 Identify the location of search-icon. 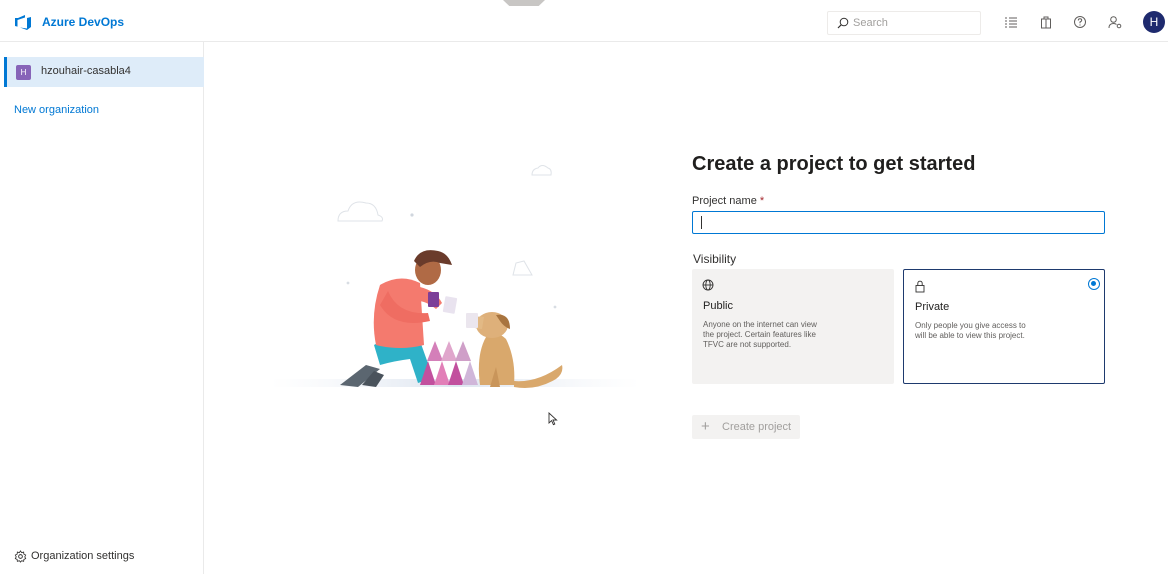
(843, 23).